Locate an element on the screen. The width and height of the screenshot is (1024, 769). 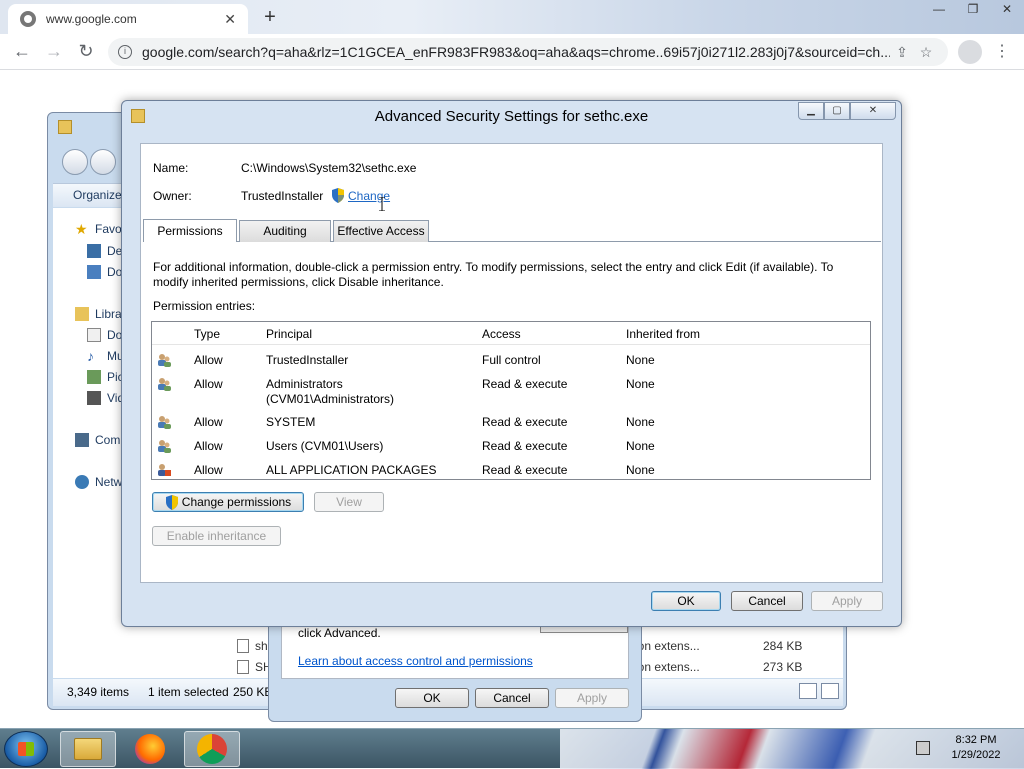
folder-icon is located at coordinates (65, 127).